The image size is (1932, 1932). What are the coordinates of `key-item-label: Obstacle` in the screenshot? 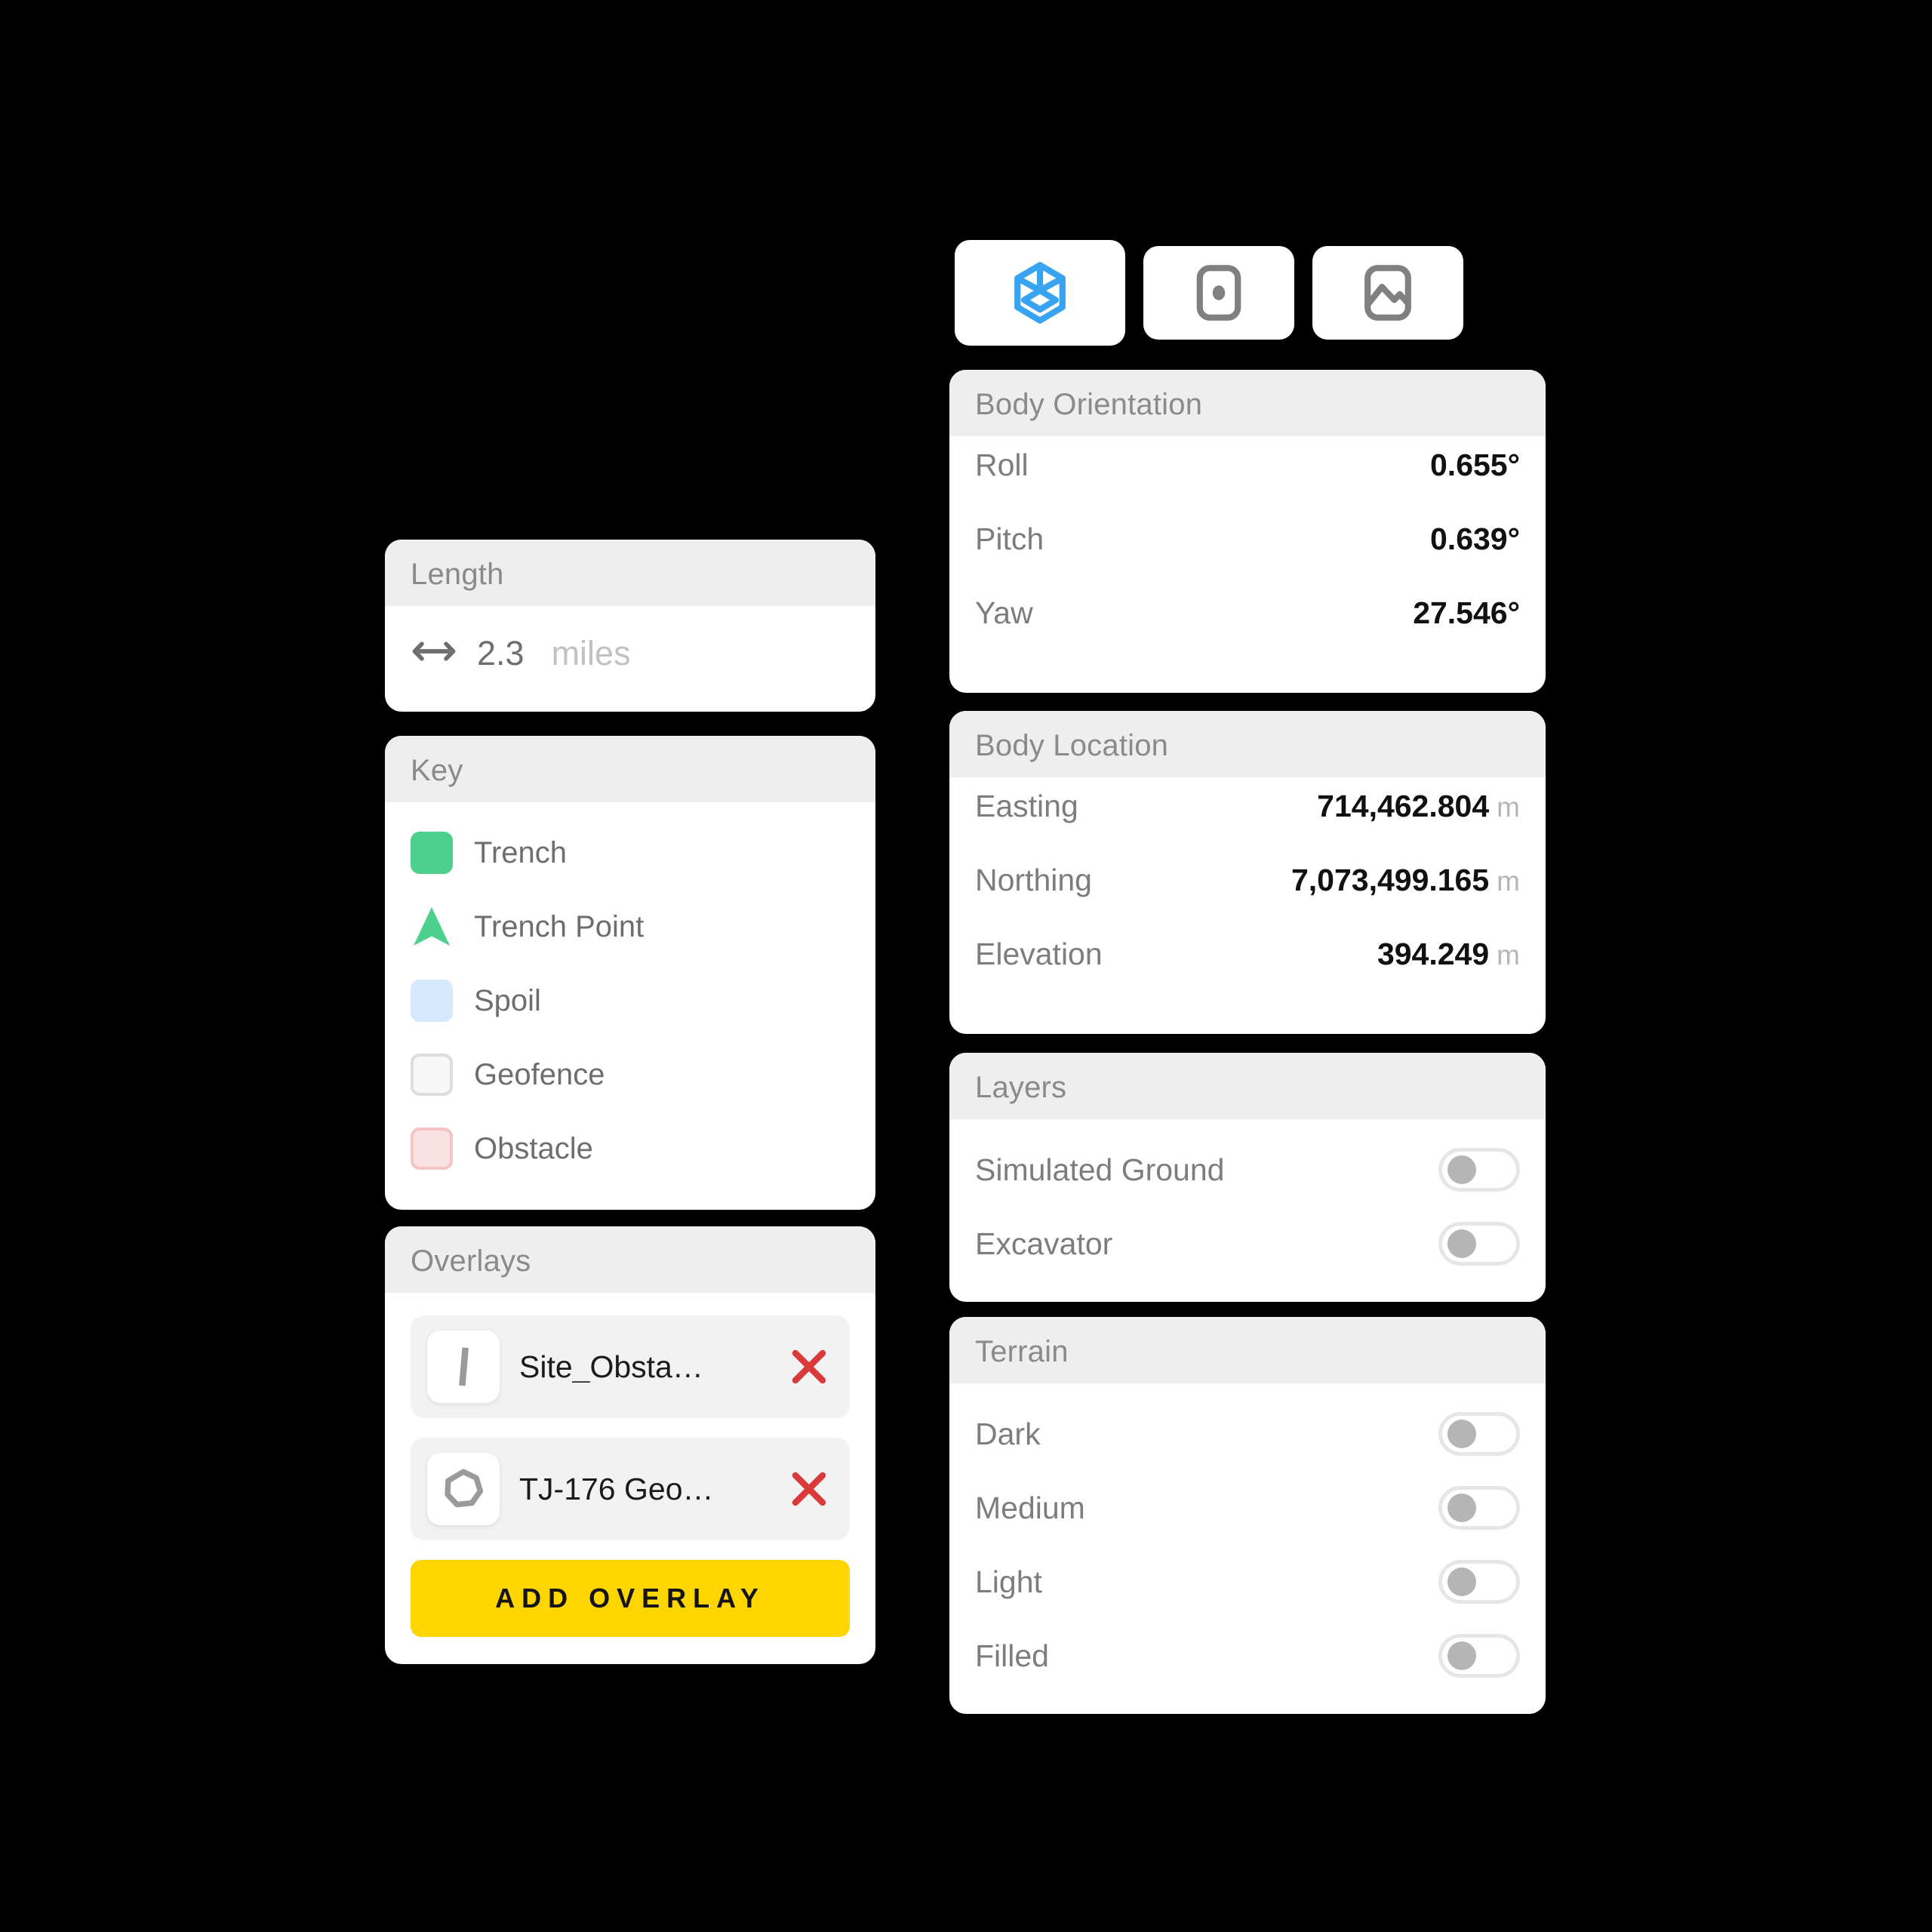 It's located at (533, 1148).